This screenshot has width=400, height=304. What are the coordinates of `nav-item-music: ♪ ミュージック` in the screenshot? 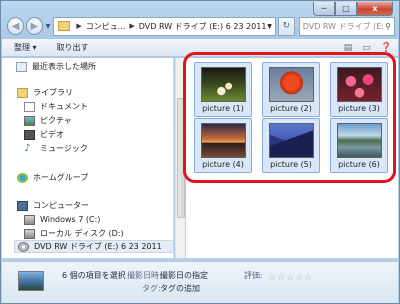 It's located at (56, 148).